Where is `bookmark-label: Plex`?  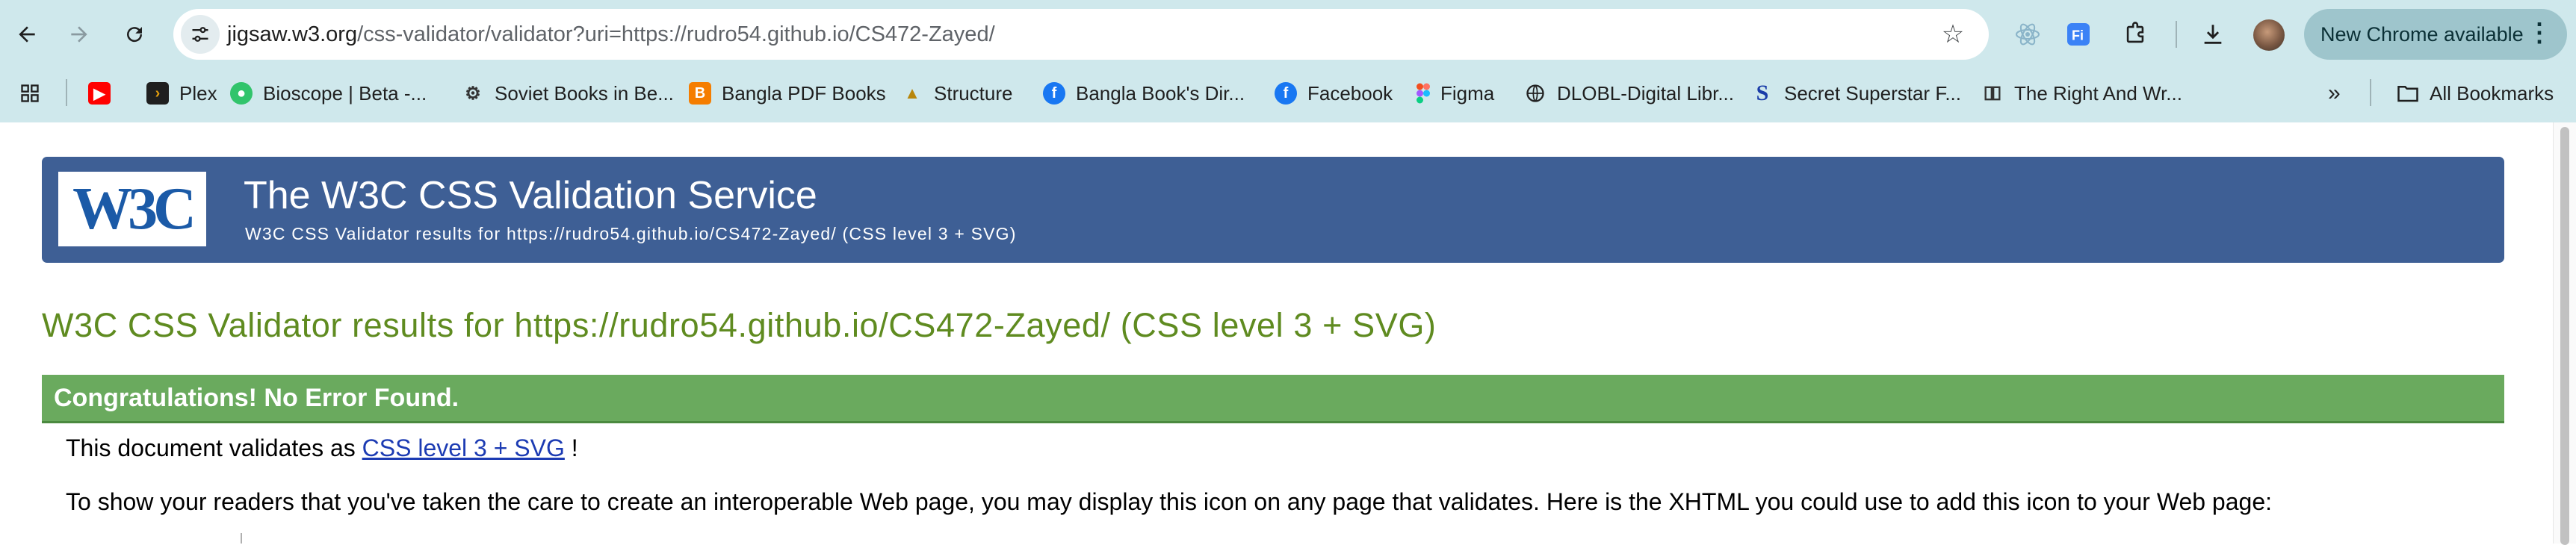
bookmark-label: Plex is located at coordinates (198, 93).